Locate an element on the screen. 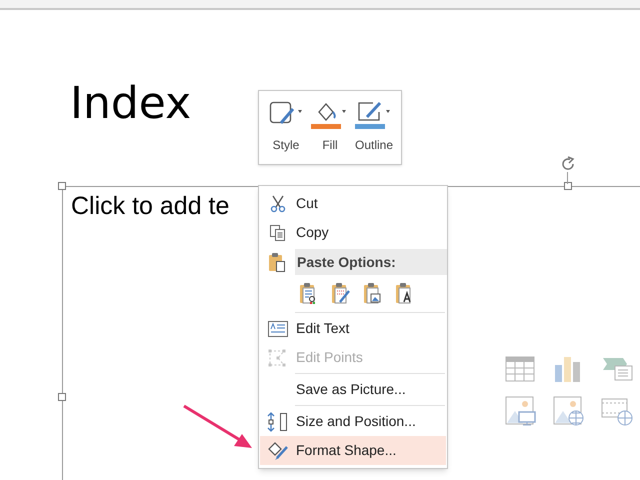 This screenshot has height=480, width=640. paint-bucket-brush-icon is located at coordinates (278, 450).